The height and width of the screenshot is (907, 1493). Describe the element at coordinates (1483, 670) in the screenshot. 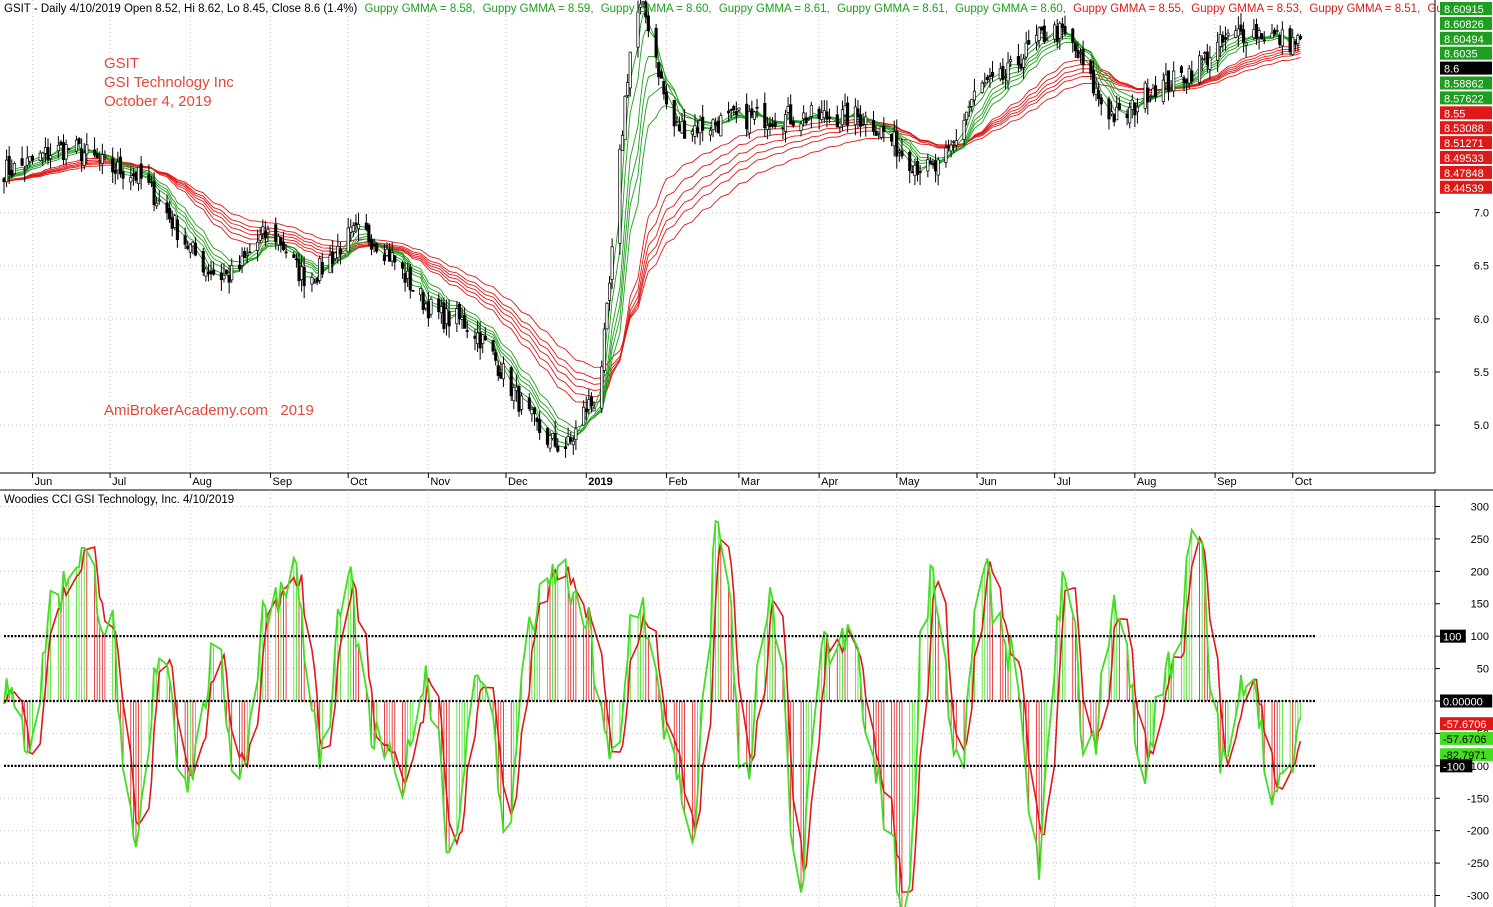

I see `cci-y-tick-label: 50` at that location.